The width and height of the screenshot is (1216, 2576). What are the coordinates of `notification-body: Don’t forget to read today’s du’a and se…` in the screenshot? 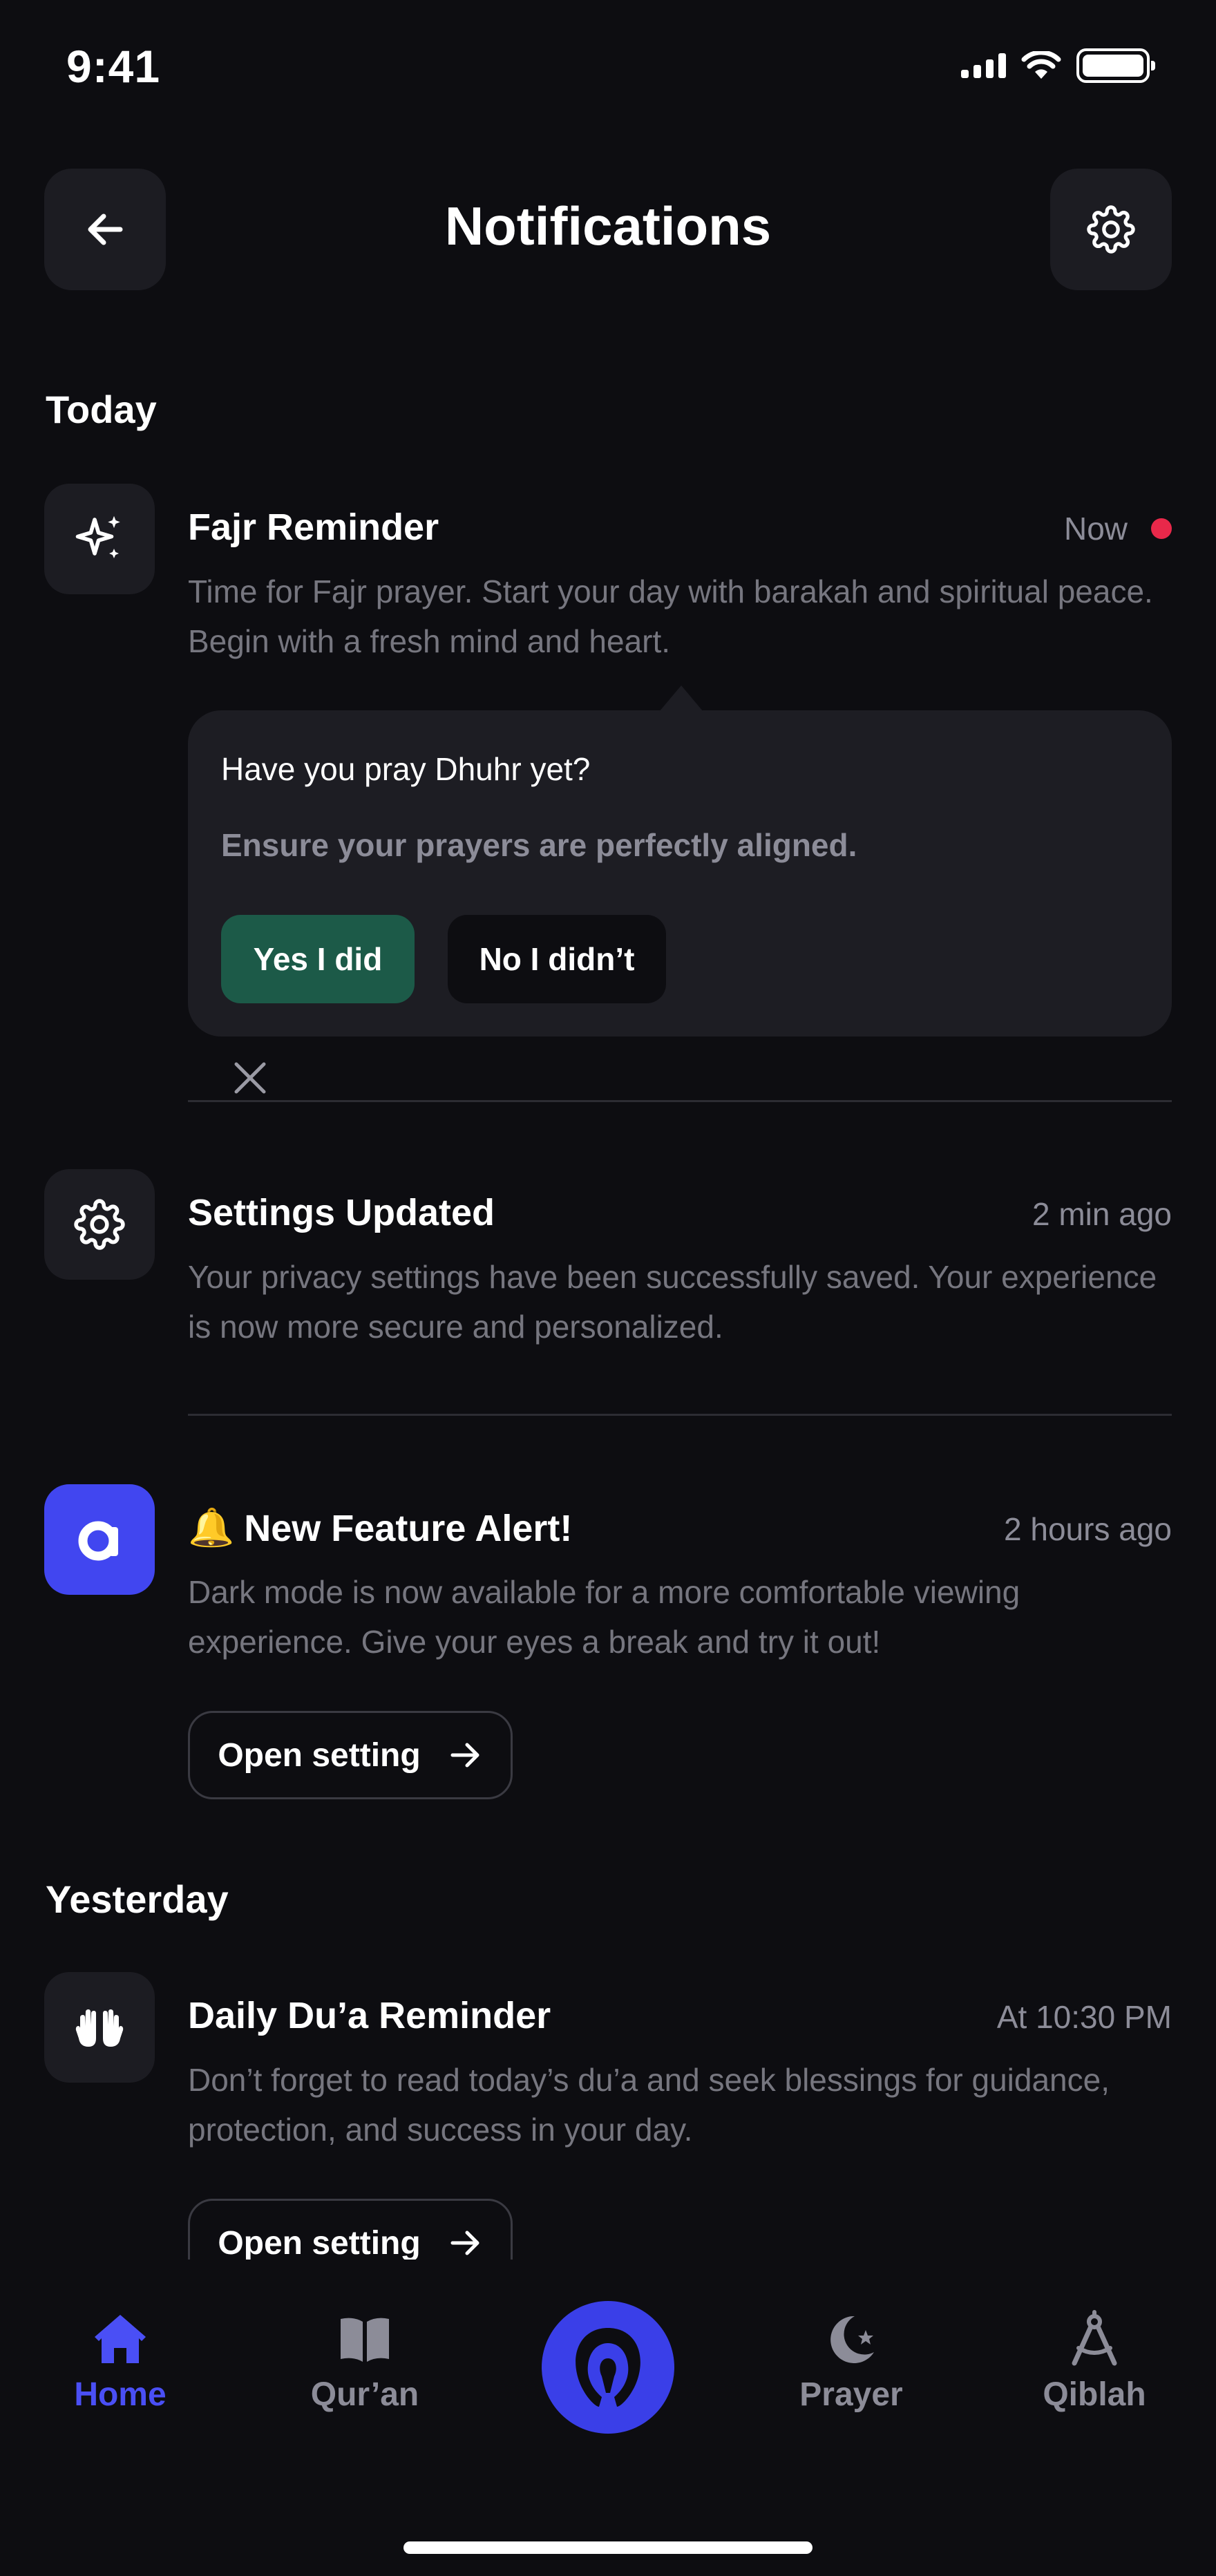 It's located at (649, 2105).